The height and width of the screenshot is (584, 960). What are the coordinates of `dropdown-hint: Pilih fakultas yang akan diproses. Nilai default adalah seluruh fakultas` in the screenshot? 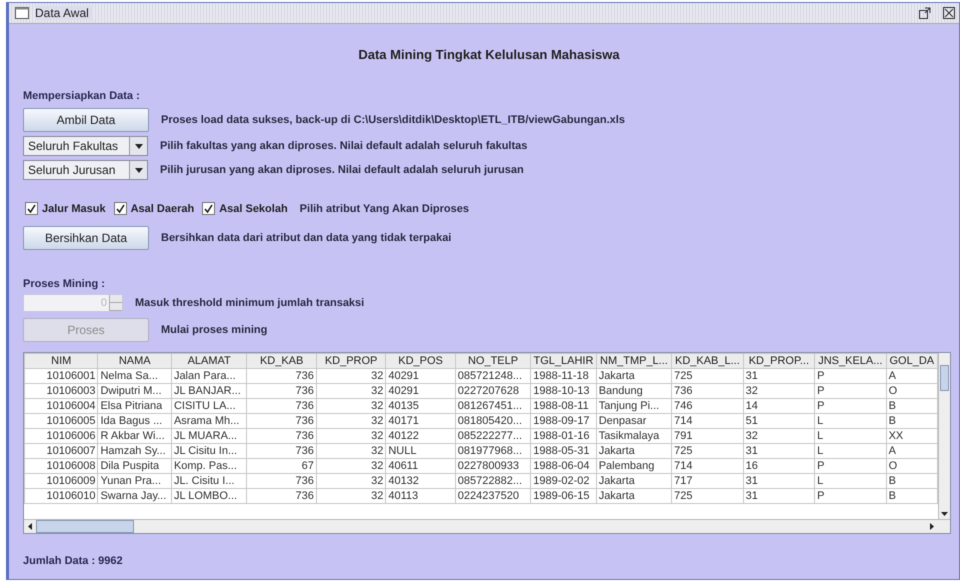 It's located at (344, 146).